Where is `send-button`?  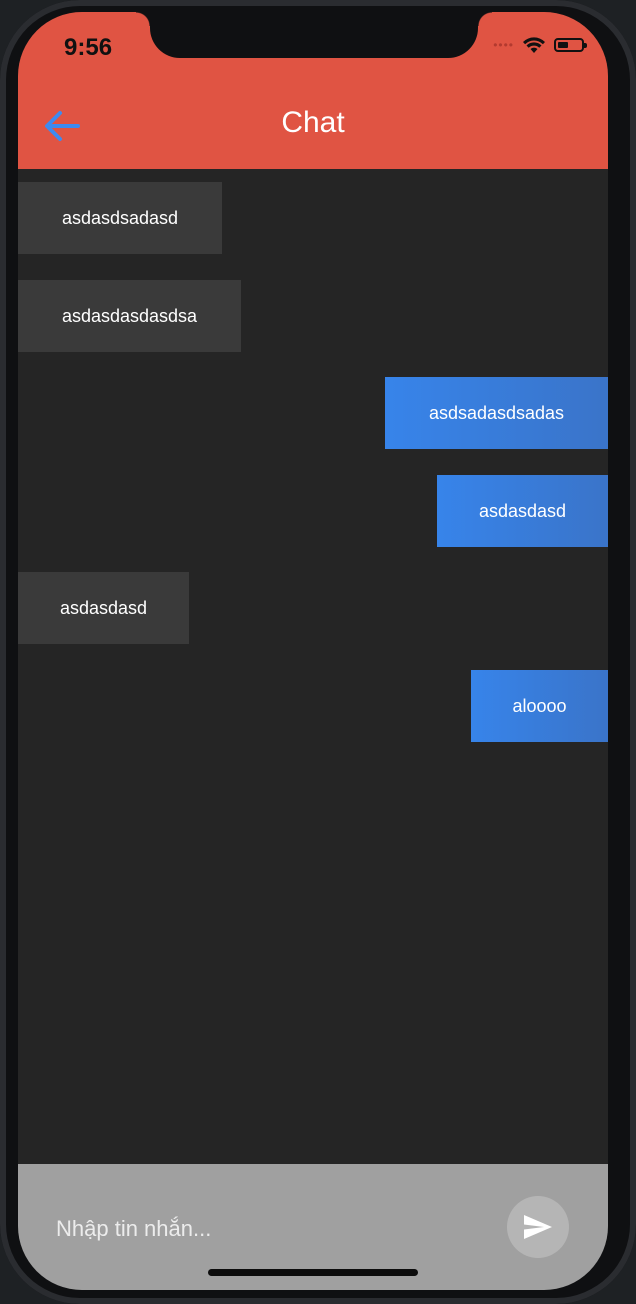
send-button is located at coordinates (538, 1227).